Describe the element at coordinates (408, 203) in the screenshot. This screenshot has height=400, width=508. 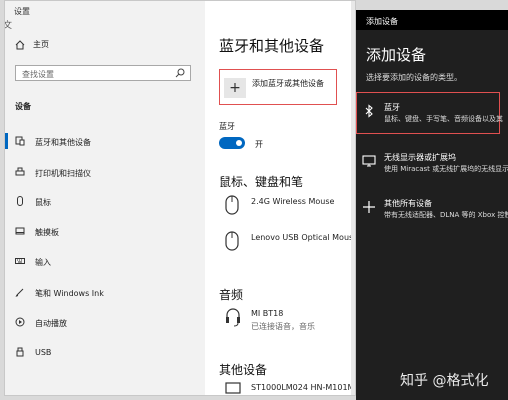
I see `option-title: 其他所有设备` at that location.